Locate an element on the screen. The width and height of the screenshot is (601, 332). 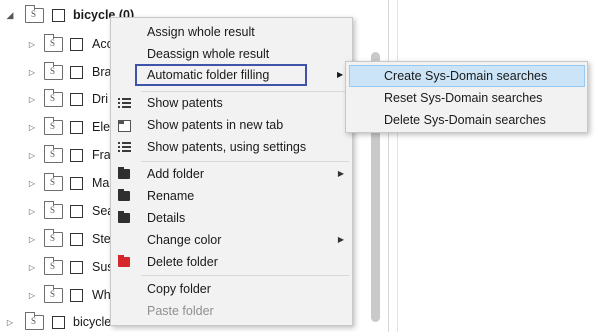
menu-item-label: Show patents in new tab is located at coordinates (215, 125).